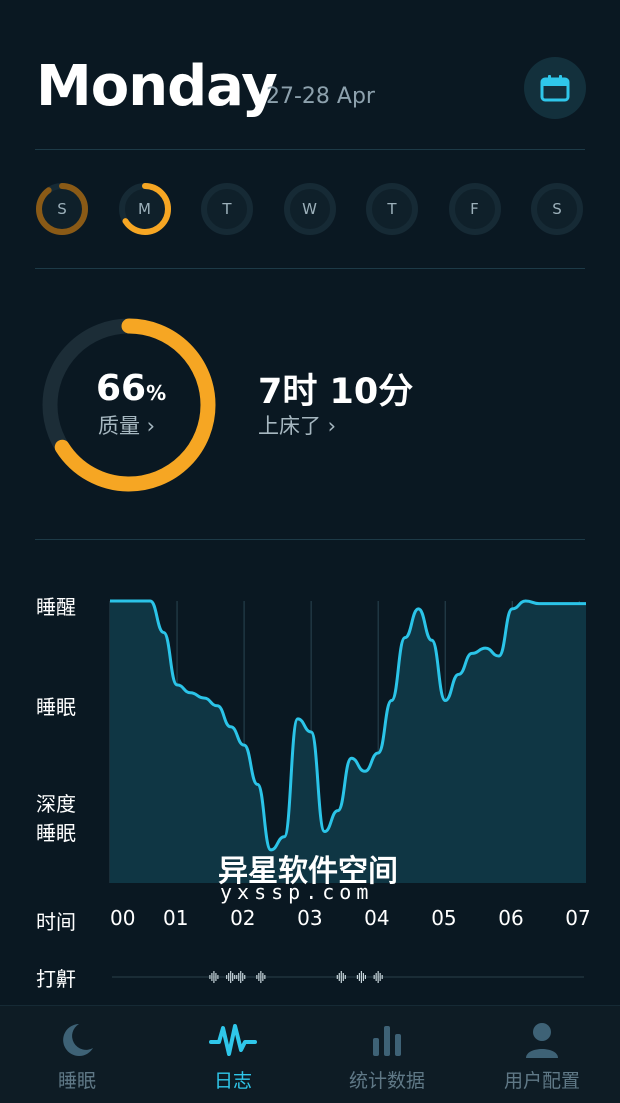 The width and height of the screenshot is (620, 1103). Describe the element at coordinates (243, 918) in the screenshot. I see `x-tick-label: 02` at that location.